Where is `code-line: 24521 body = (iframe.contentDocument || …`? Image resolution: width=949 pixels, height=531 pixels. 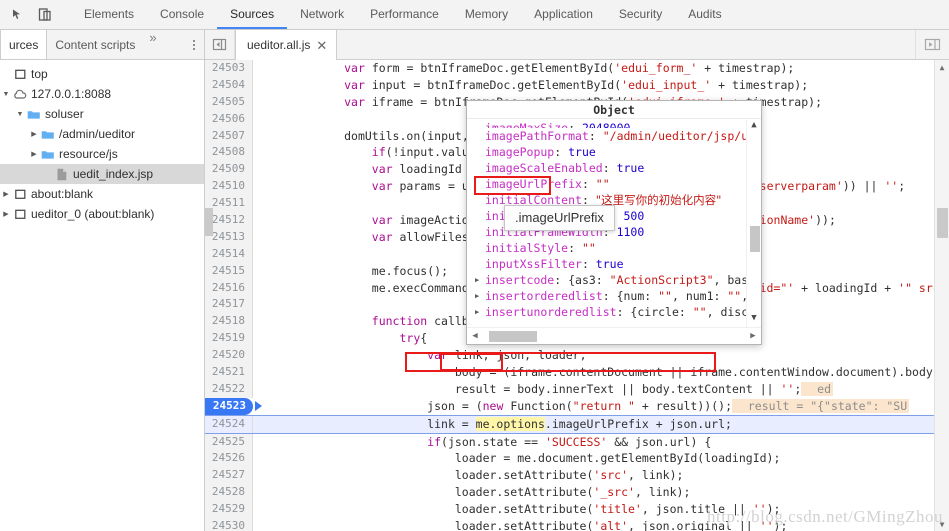 code-line: 24521 body = (iframe.contentDocument || … is located at coordinates (577, 372).